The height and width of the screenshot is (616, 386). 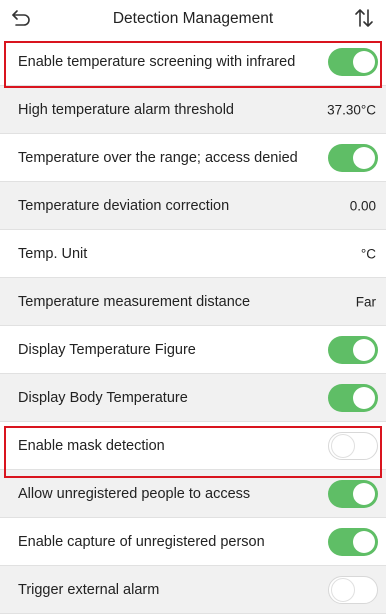 I want to click on setting-label: Enable capture of unregistered person, so click(x=141, y=541).